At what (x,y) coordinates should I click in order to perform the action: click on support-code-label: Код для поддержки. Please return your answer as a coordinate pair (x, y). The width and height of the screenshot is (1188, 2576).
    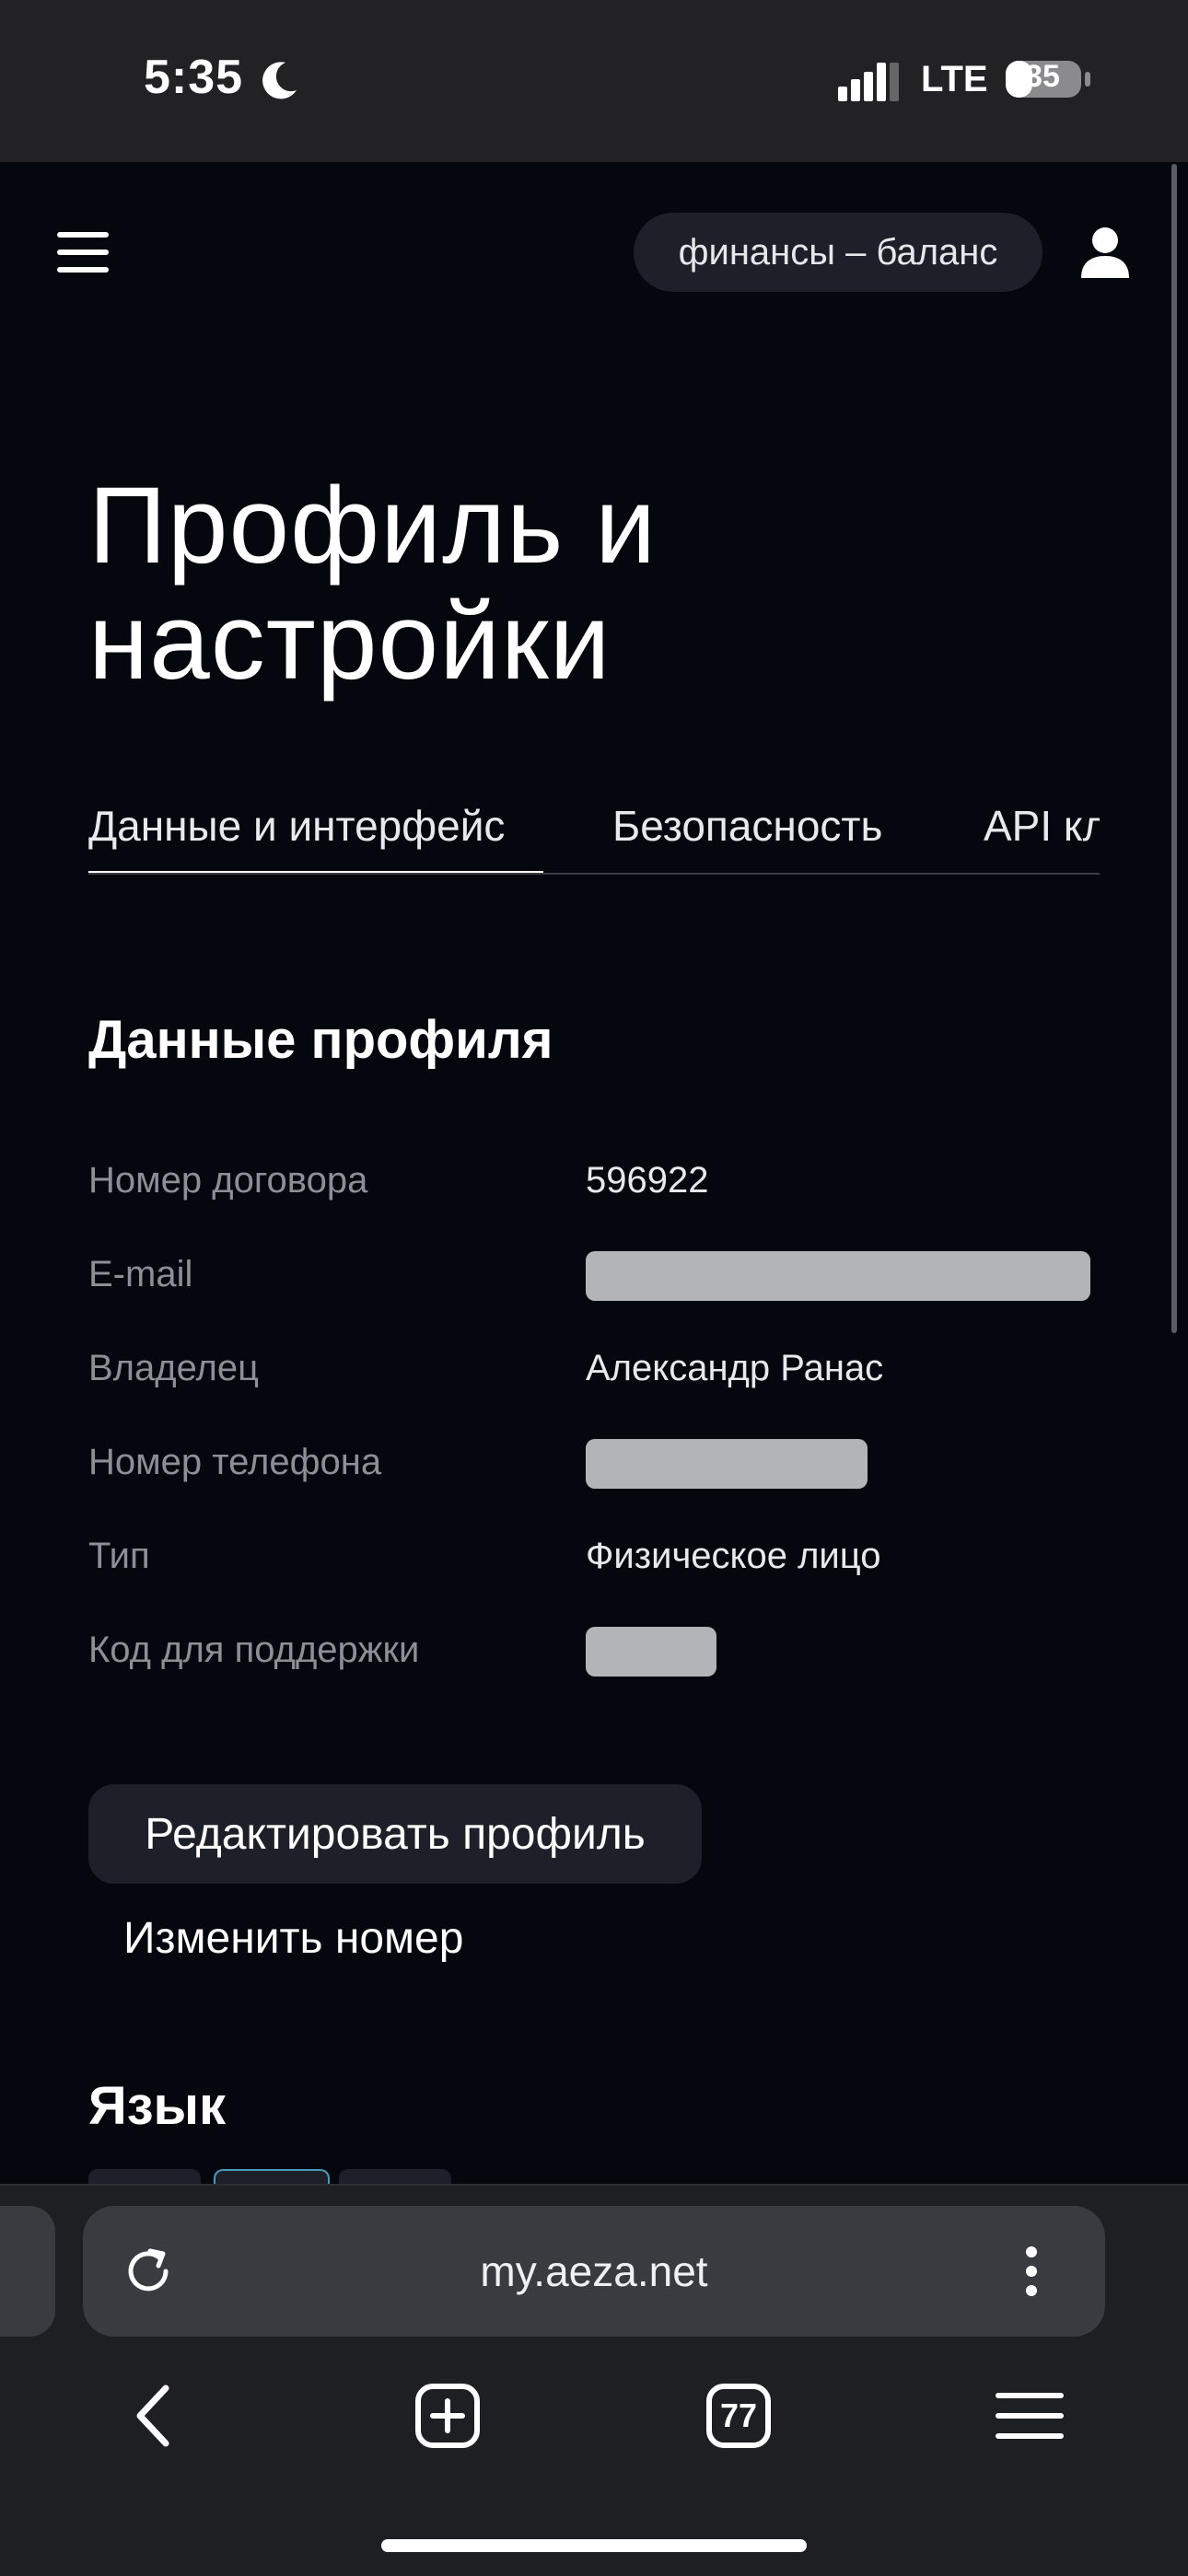
    Looking at the image, I should click on (254, 1650).